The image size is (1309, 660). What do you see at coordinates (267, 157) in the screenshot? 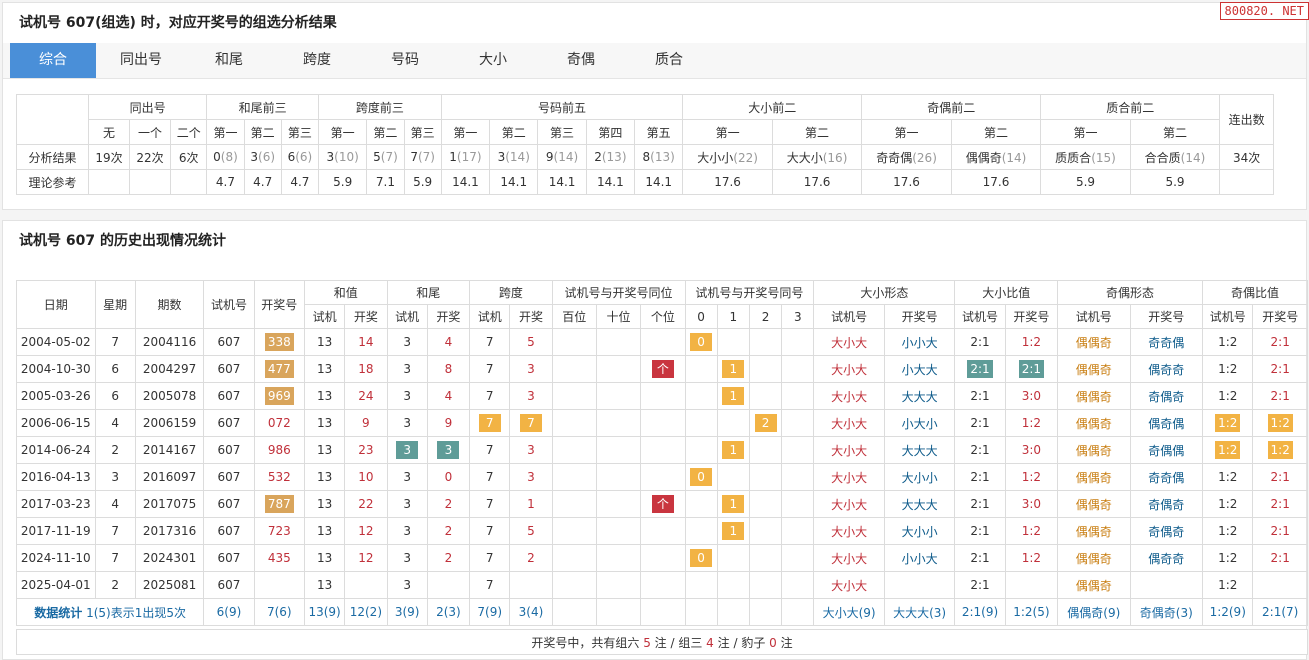
I see `result-count: (6)` at bounding box center [267, 157].